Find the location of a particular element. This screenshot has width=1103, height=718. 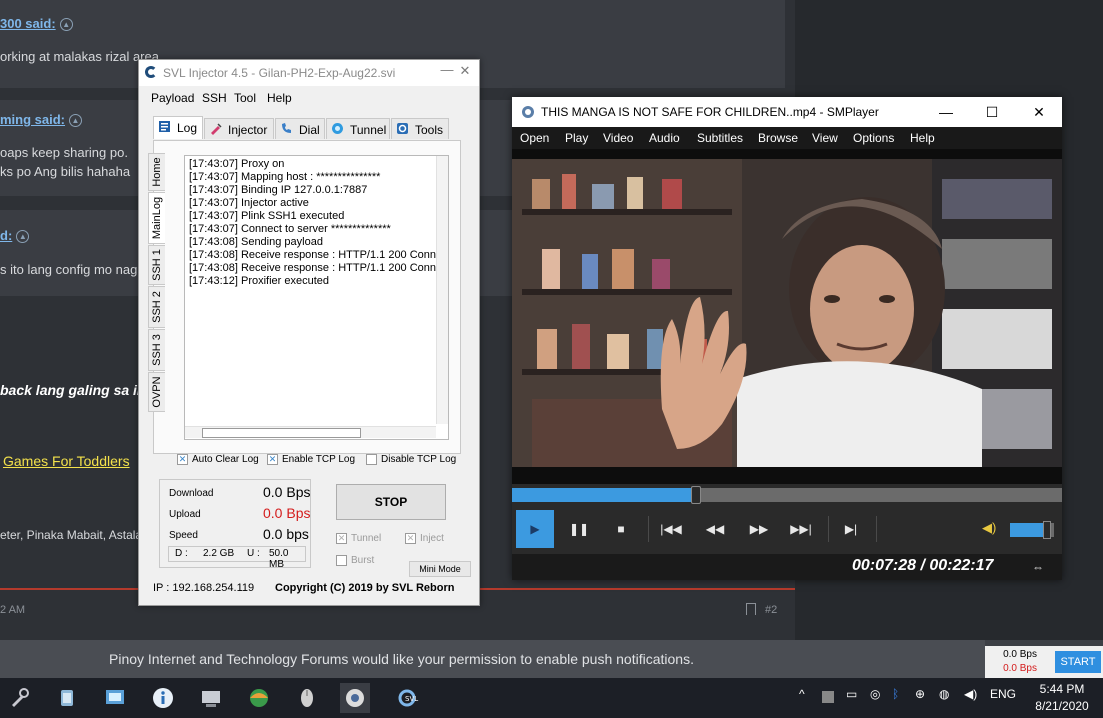

vertical-scrollbar is located at coordinates (442, 290).